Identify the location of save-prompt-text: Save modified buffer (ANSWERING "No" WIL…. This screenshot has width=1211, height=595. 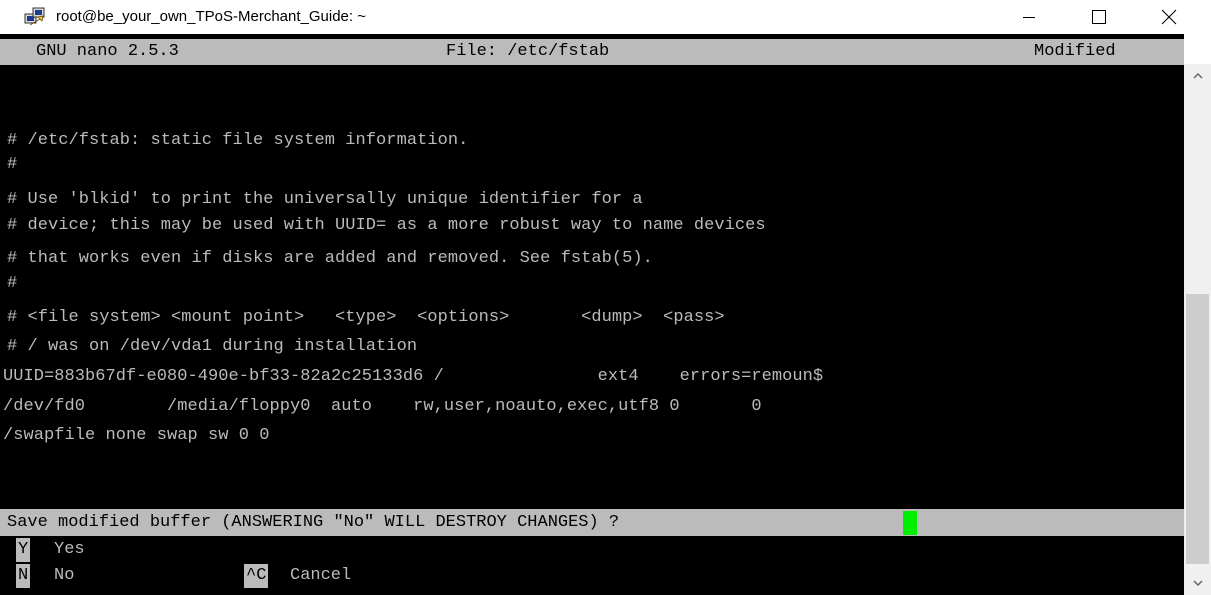
(313, 522).